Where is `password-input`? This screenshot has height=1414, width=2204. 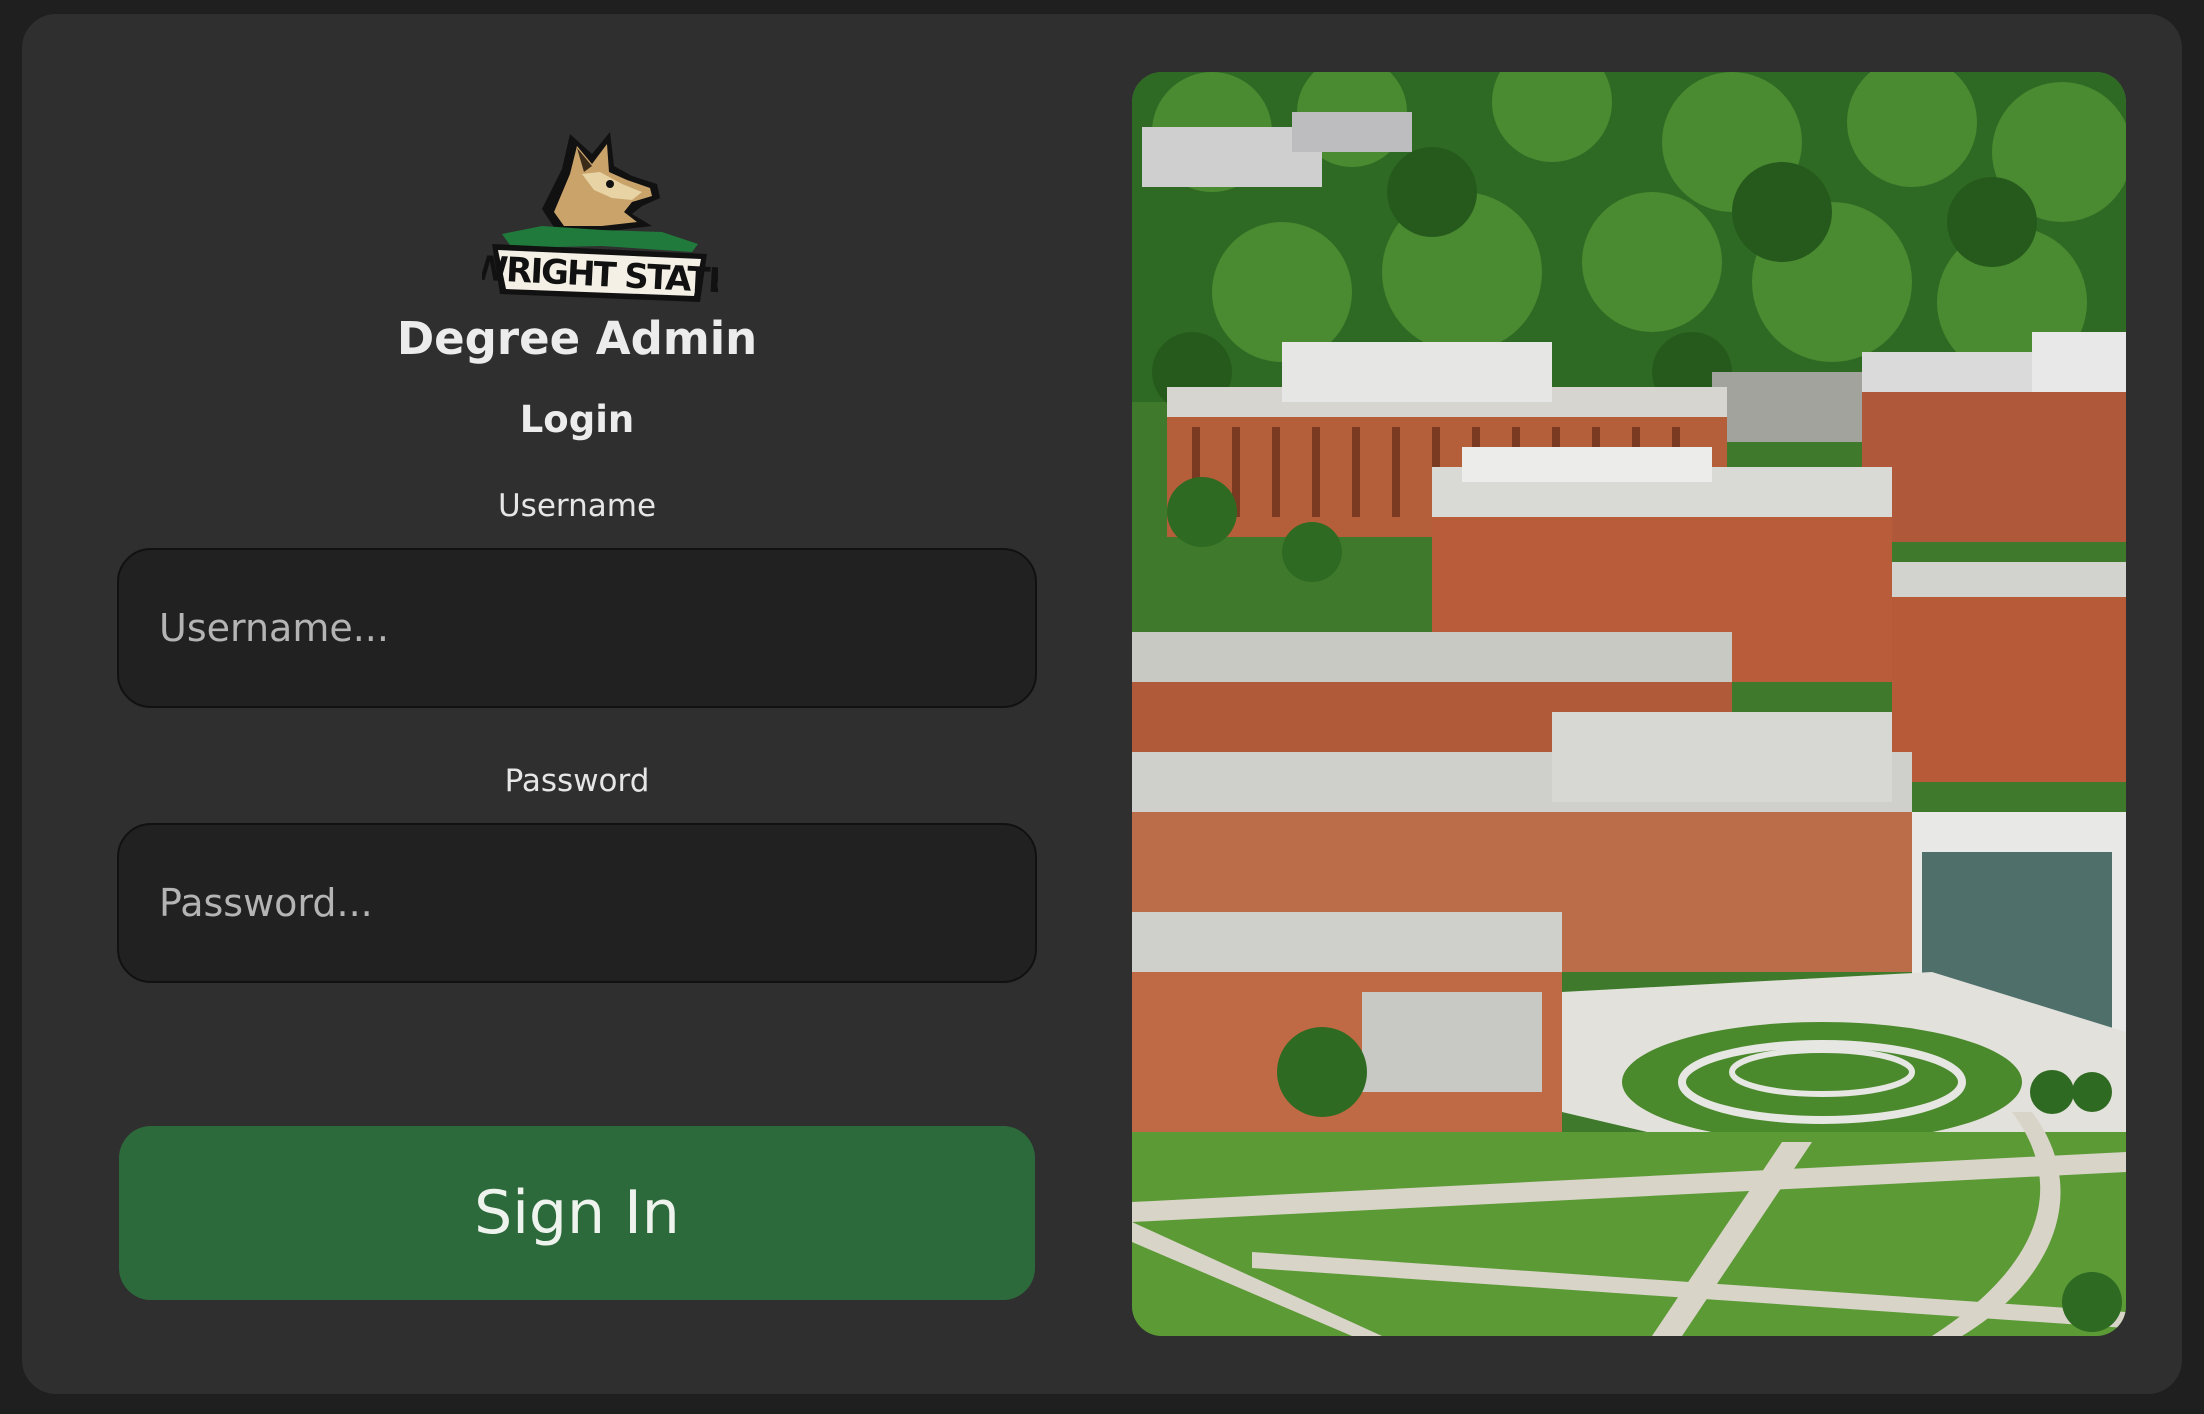
password-input is located at coordinates (577, 903).